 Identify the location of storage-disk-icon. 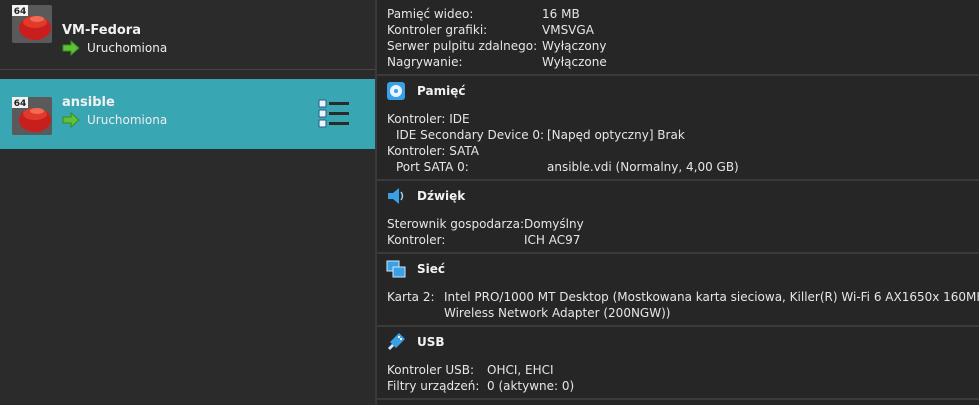
(396, 91).